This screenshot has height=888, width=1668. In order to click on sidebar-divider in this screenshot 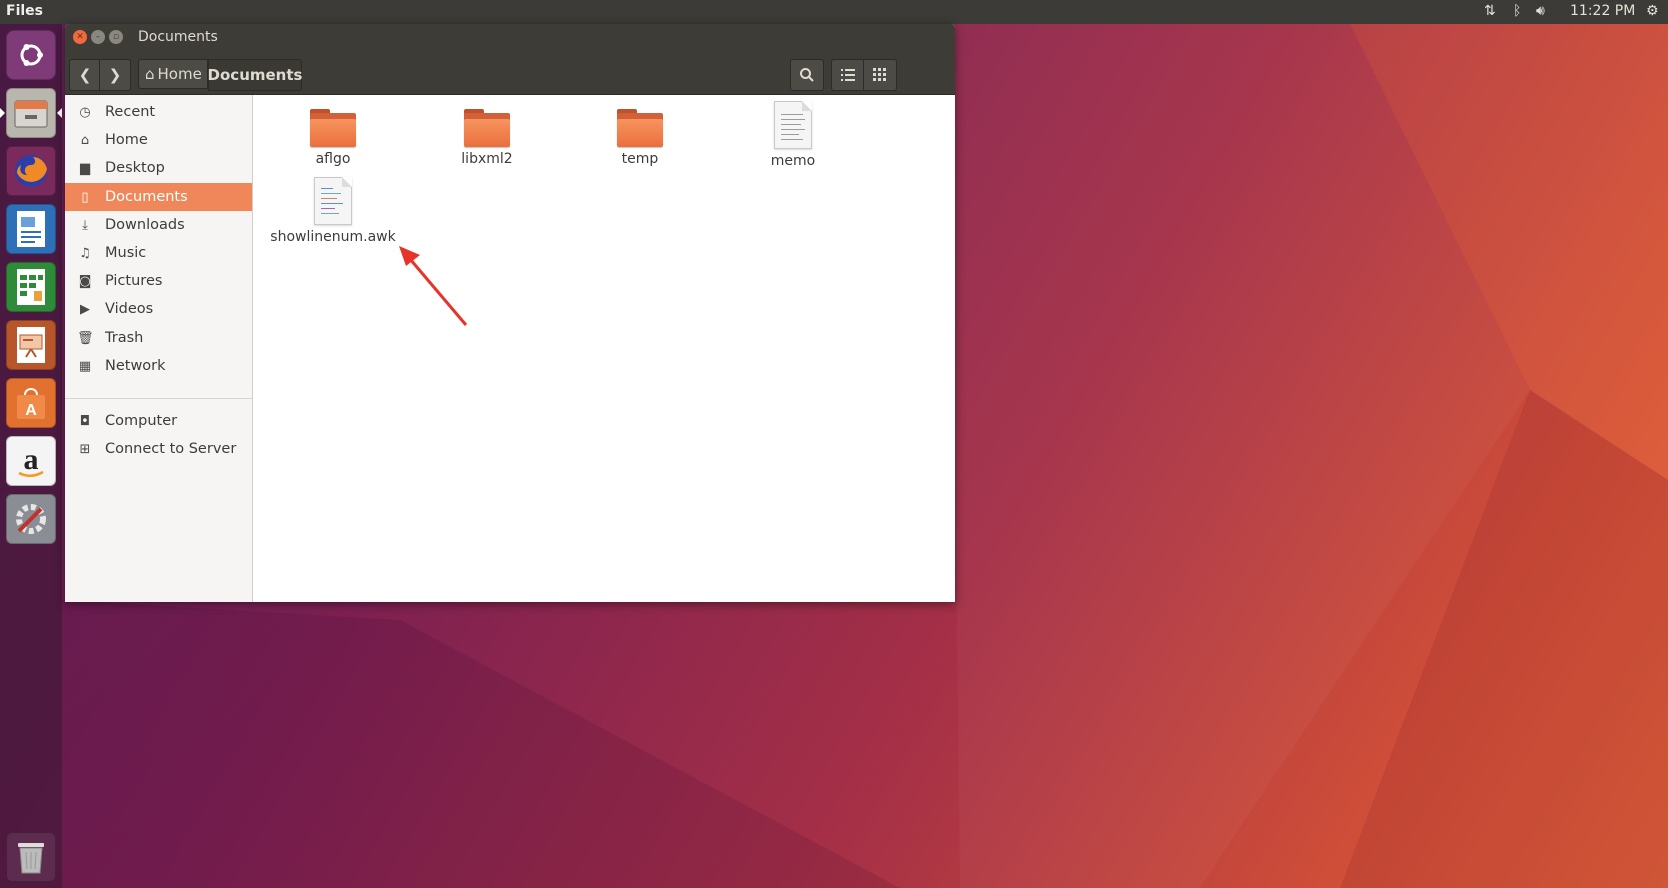, I will do `click(158, 398)`.